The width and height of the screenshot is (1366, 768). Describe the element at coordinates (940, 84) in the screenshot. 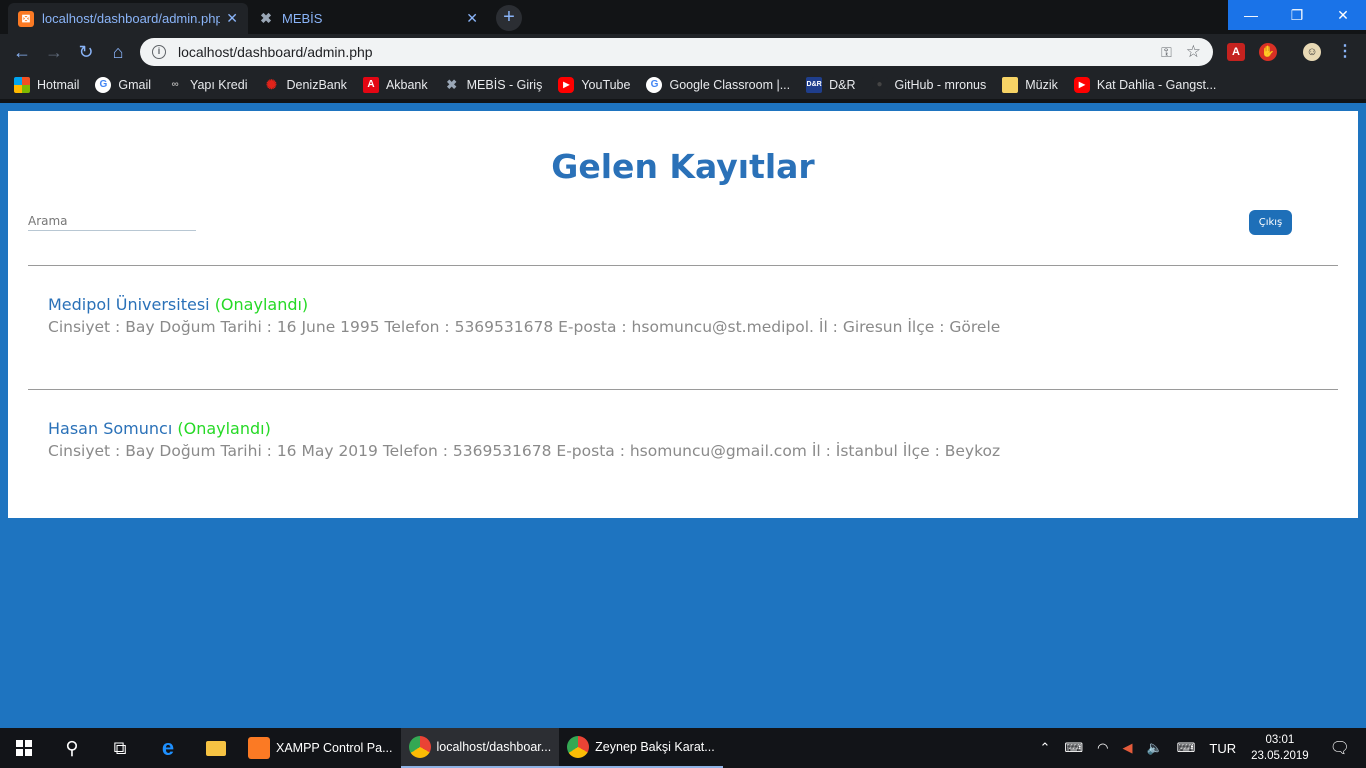

I see `bookmark-label: GitHub - mronus` at that location.